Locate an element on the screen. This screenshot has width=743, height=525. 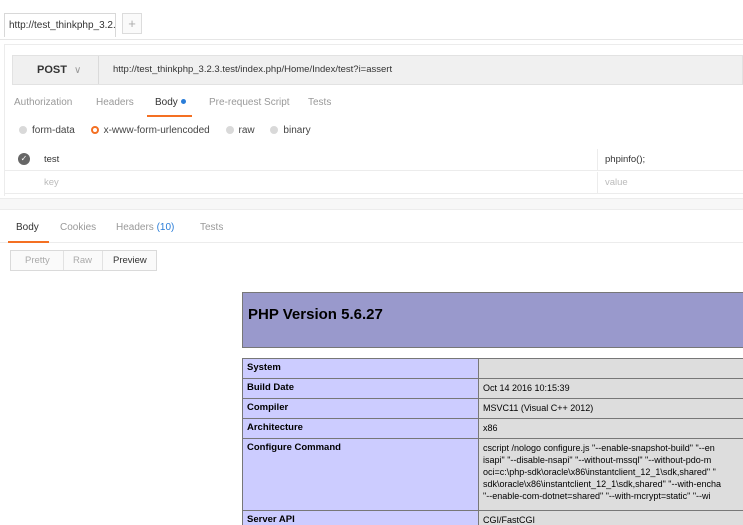
row-label: Server API is located at coordinates (360, 518).